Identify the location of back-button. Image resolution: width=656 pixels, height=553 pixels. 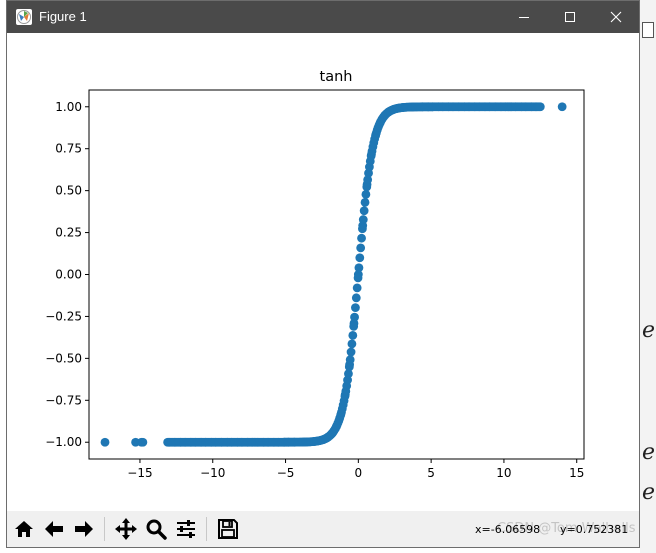
(54, 529).